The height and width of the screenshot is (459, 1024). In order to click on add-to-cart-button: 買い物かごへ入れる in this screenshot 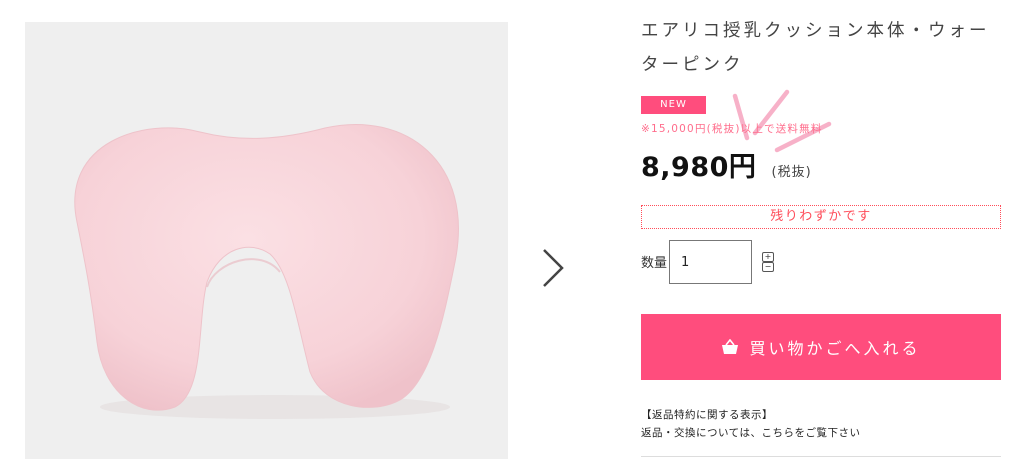, I will do `click(821, 347)`.